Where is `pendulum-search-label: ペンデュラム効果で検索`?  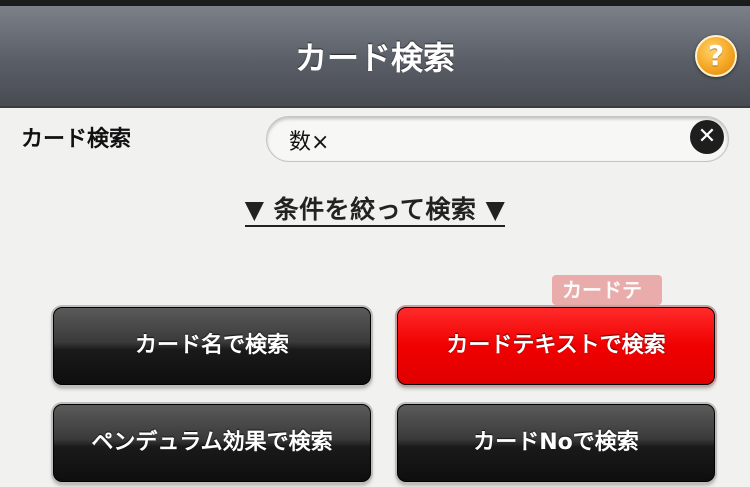 pendulum-search-label: ペンデュラム効果で検索 is located at coordinates (212, 442).